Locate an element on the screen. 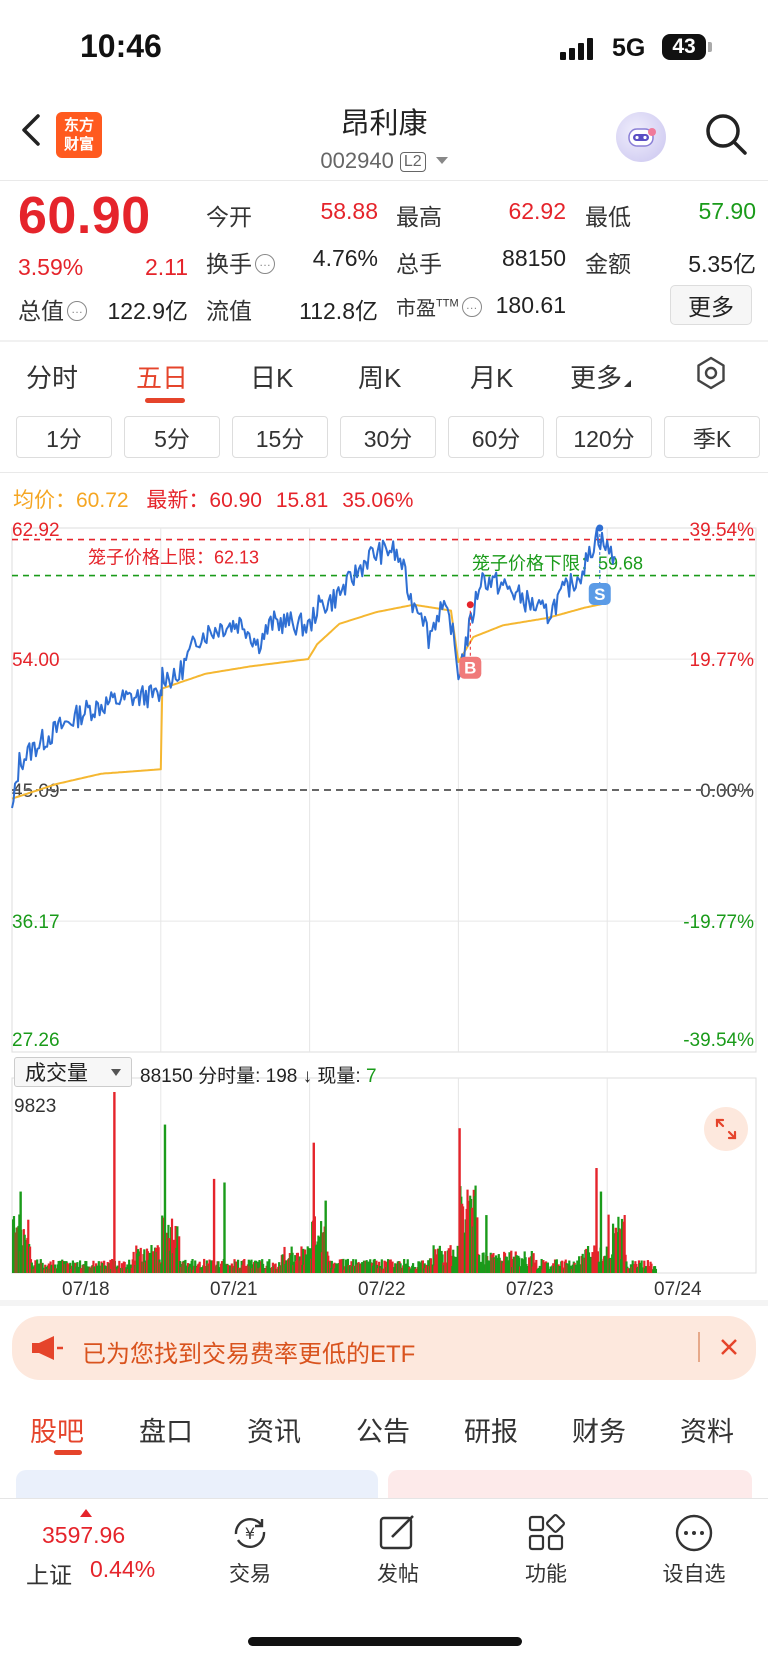  more-circle-icon is located at coordinates (694, 1533).